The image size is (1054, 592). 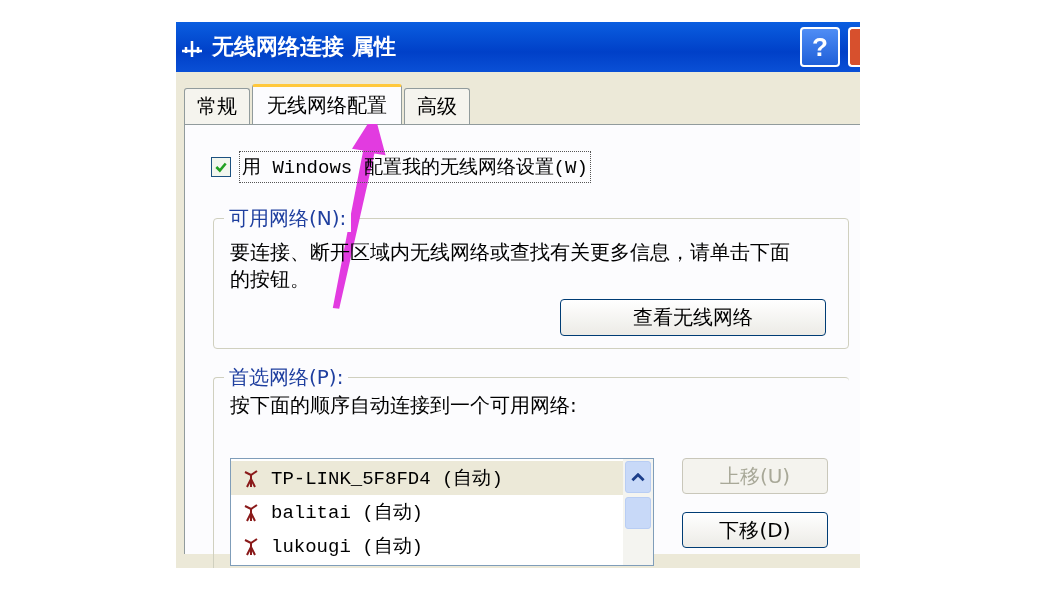 I want to click on network-item: TP-LINK_5F8FD4 (自动), so click(x=427, y=478).